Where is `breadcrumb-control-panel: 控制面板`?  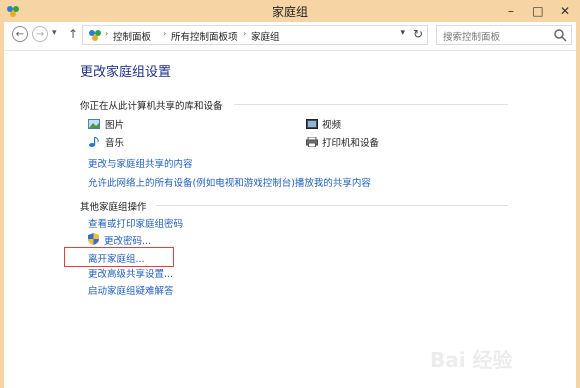 breadcrumb-control-panel: 控制面板 is located at coordinates (132, 36).